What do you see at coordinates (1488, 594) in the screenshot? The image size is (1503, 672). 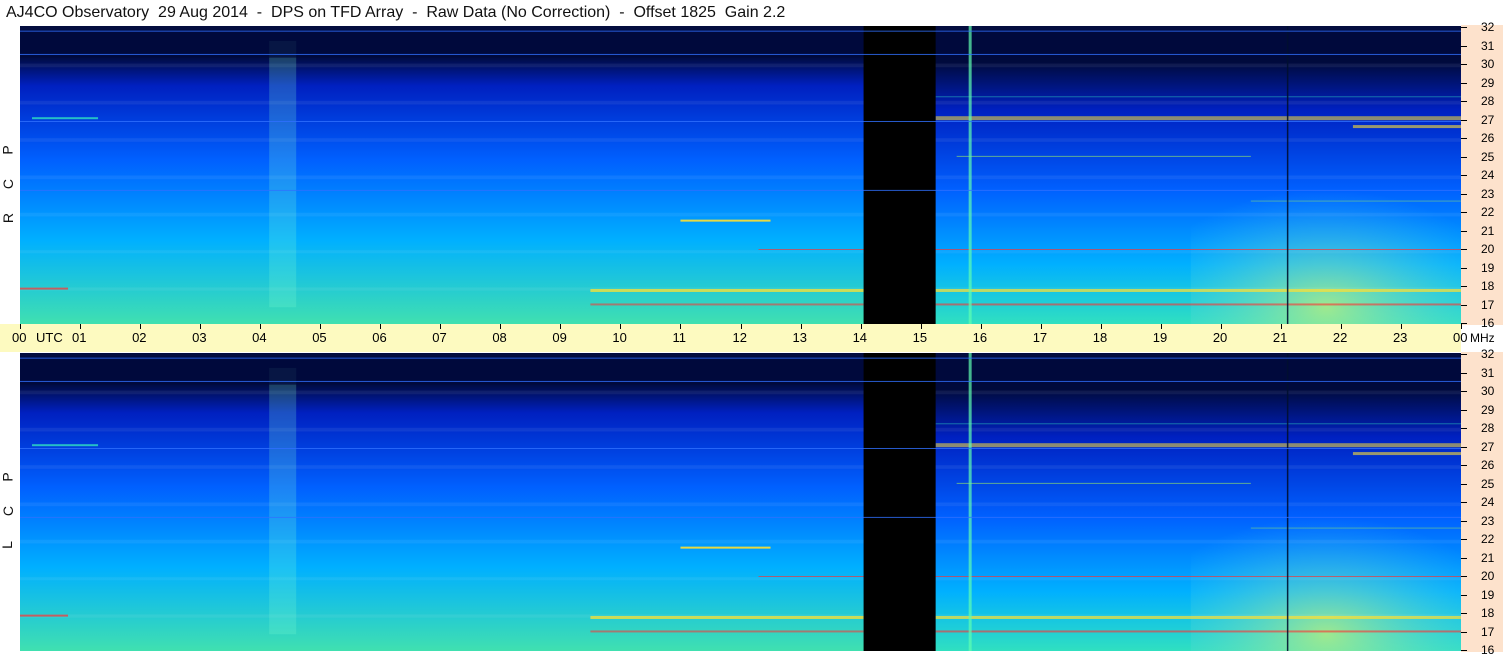 I see `frequency-tick-label: 19` at bounding box center [1488, 594].